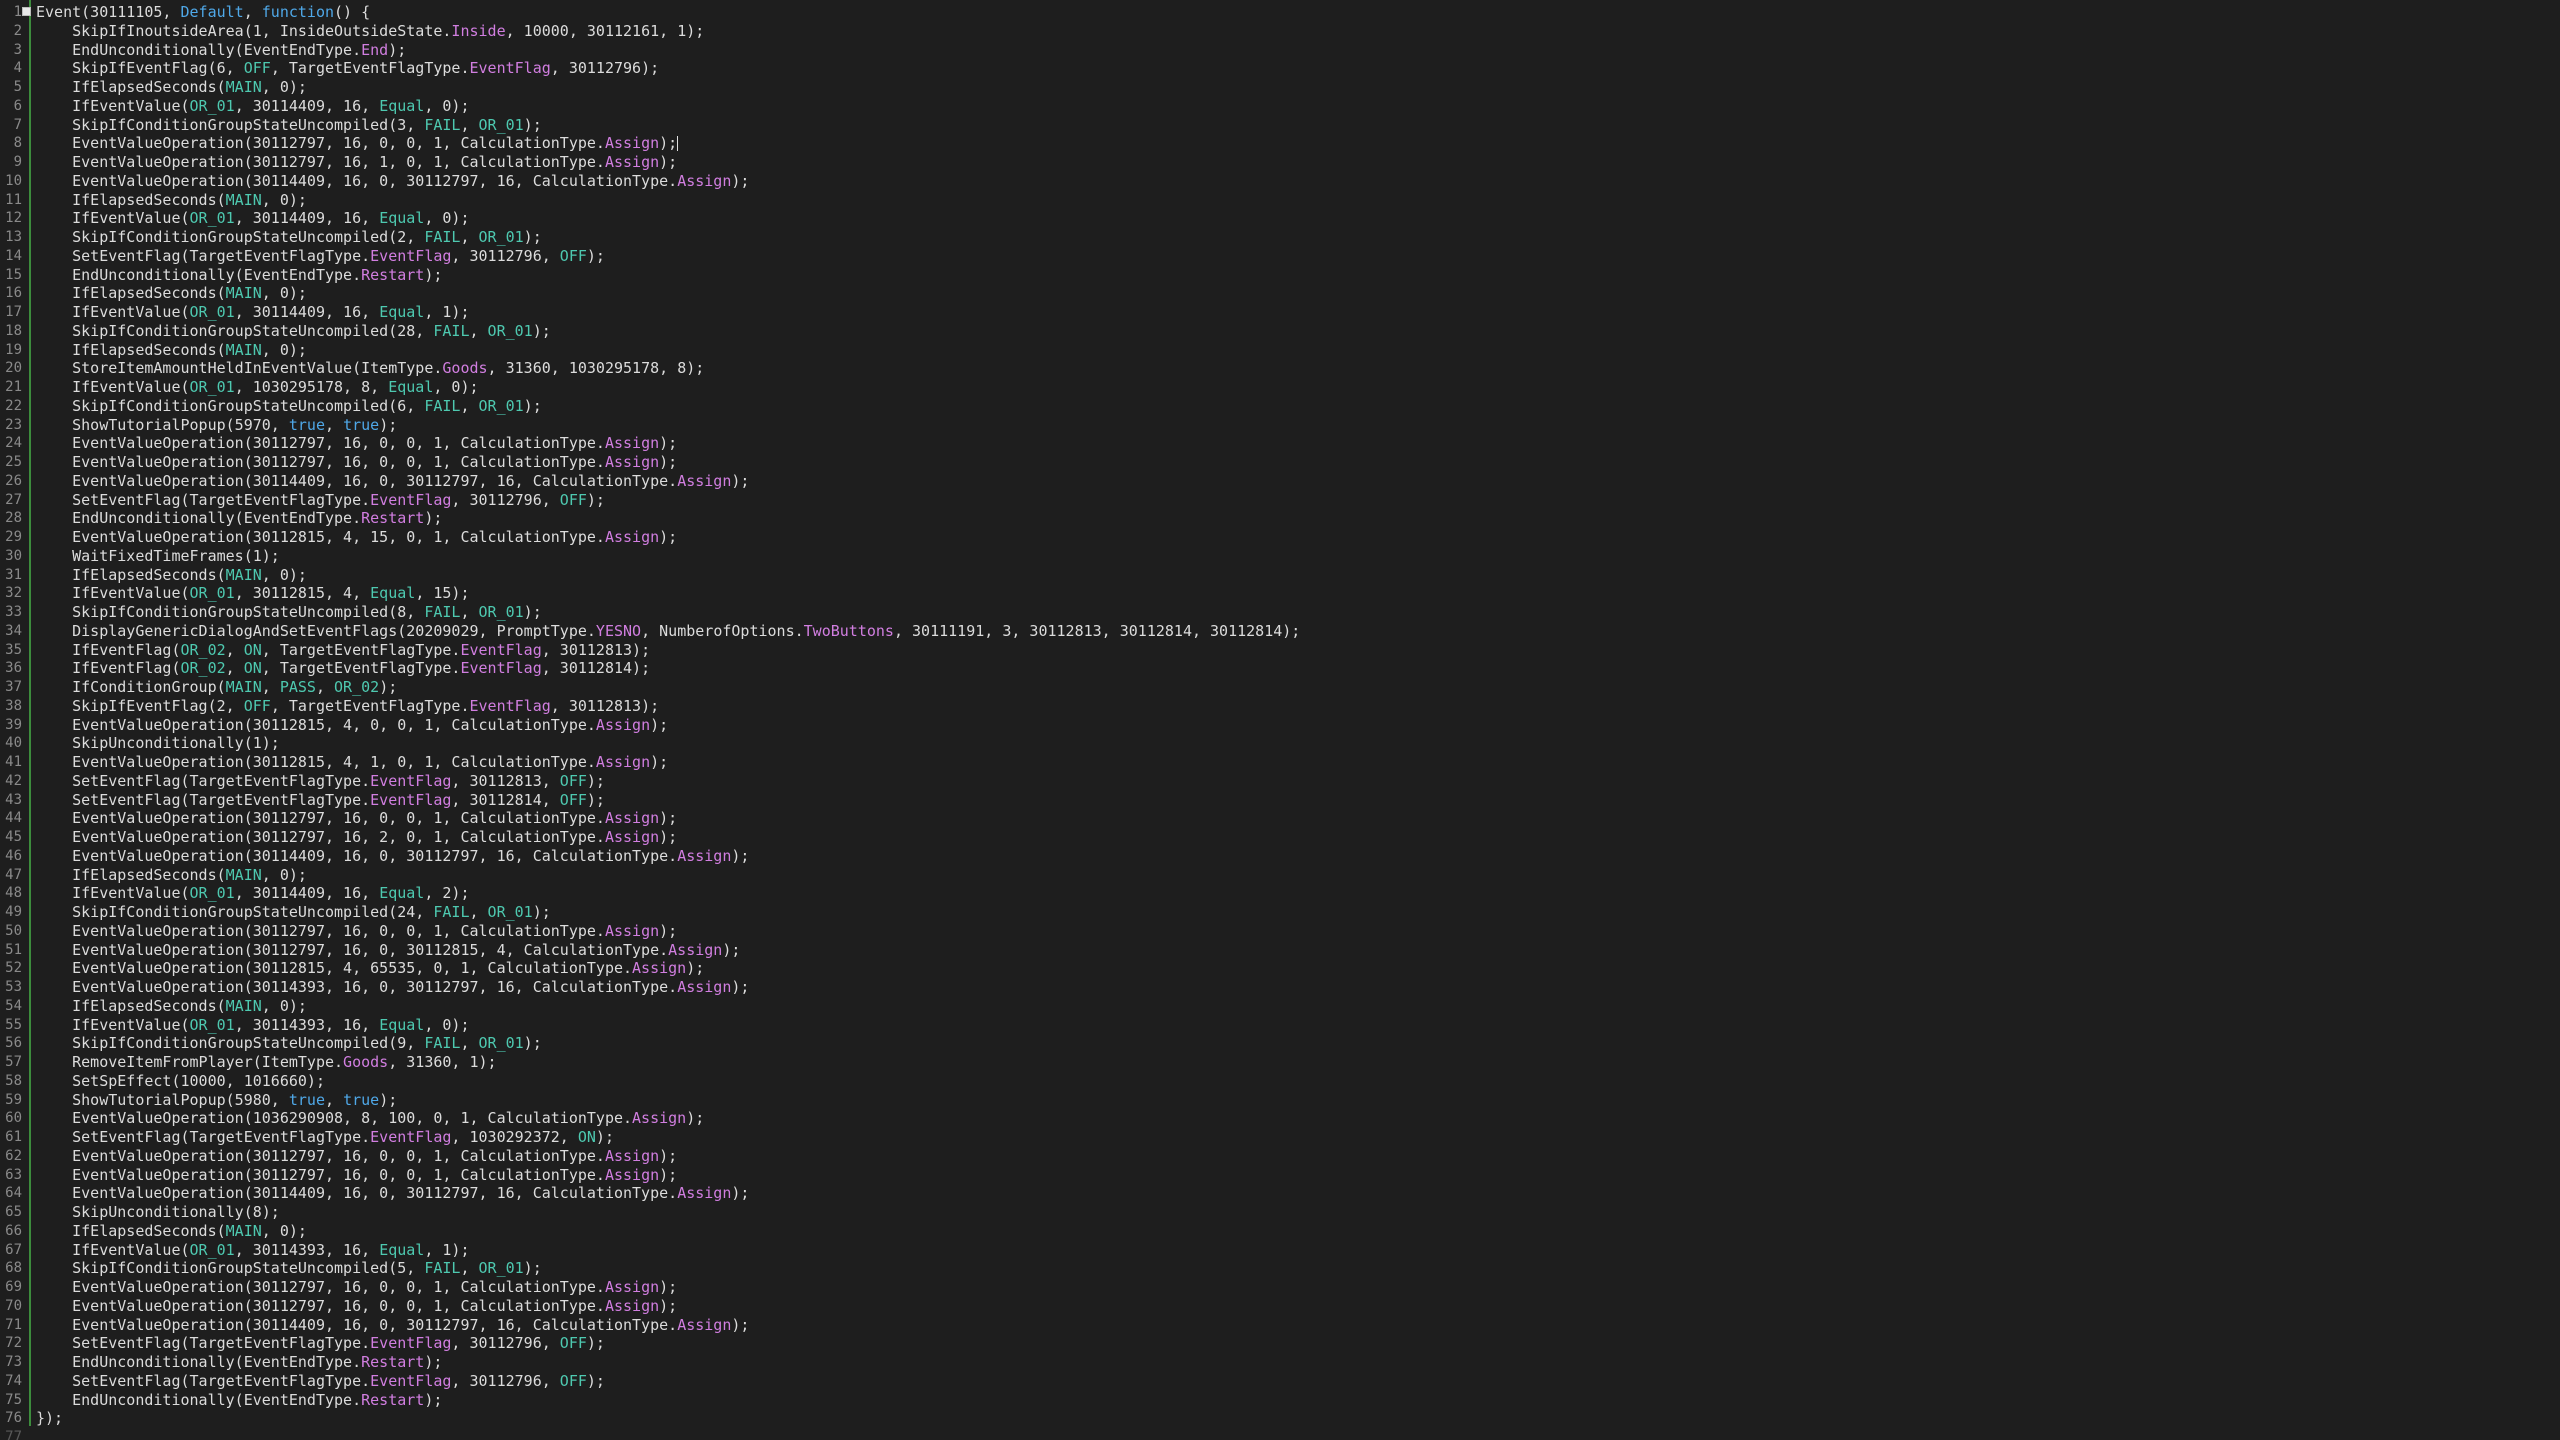 The image size is (2560, 1440). What do you see at coordinates (1270, 1231) in the screenshot?
I see `code-line: 66 IfElapsedSeconds(MAIN, 0);` at bounding box center [1270, 1231].